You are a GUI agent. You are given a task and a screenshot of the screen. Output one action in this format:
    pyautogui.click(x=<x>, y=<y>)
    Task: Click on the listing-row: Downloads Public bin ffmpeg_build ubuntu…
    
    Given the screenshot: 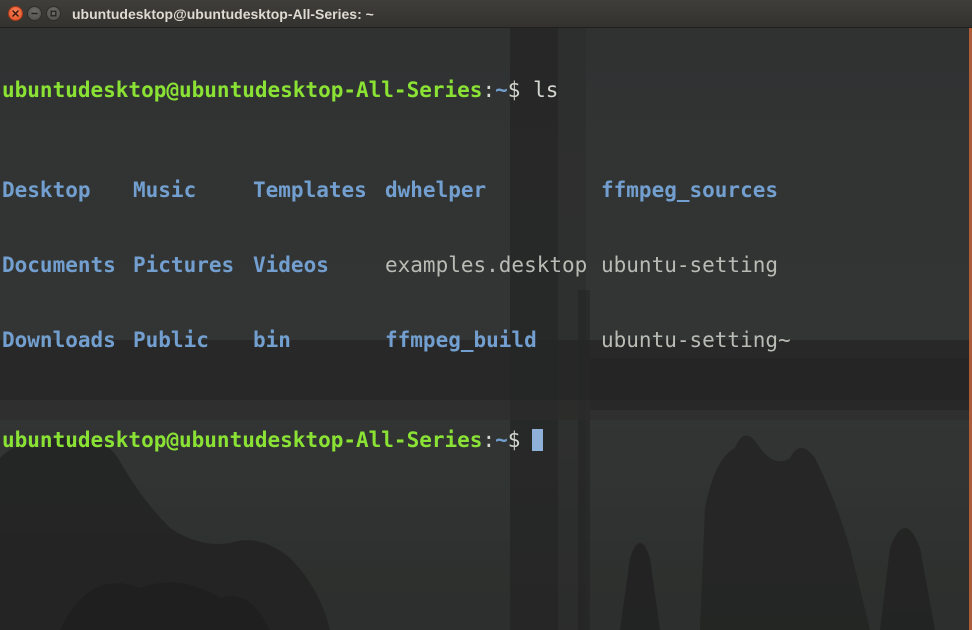 What is the action you would take?
    pyautogui.click(x=396, y=340)
    